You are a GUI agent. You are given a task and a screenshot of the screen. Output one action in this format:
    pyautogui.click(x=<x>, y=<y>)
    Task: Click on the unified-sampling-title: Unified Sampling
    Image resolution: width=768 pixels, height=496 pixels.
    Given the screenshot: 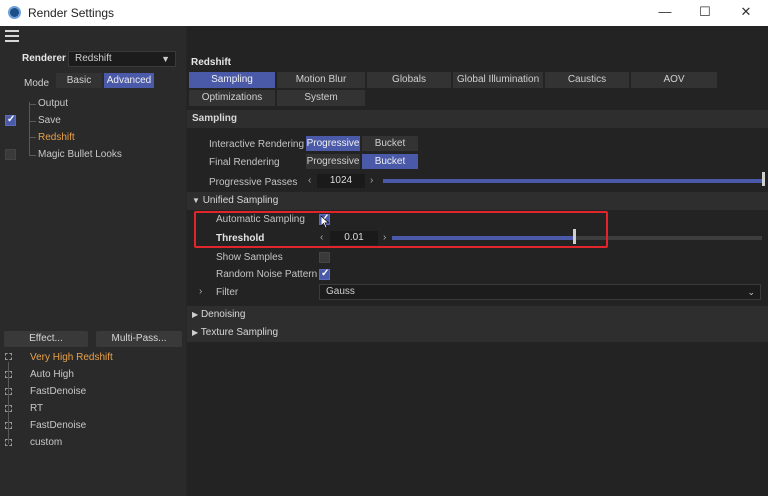 What is the action you would take?
    pyautogui.click(x=240, y=200)
    